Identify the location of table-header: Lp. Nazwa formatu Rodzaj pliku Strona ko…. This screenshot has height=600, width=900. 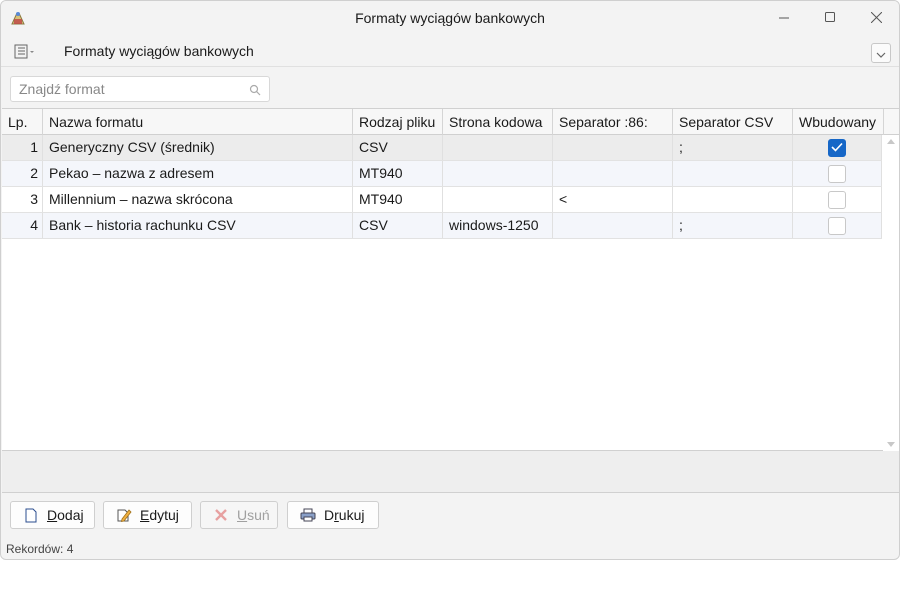
(450, 122).